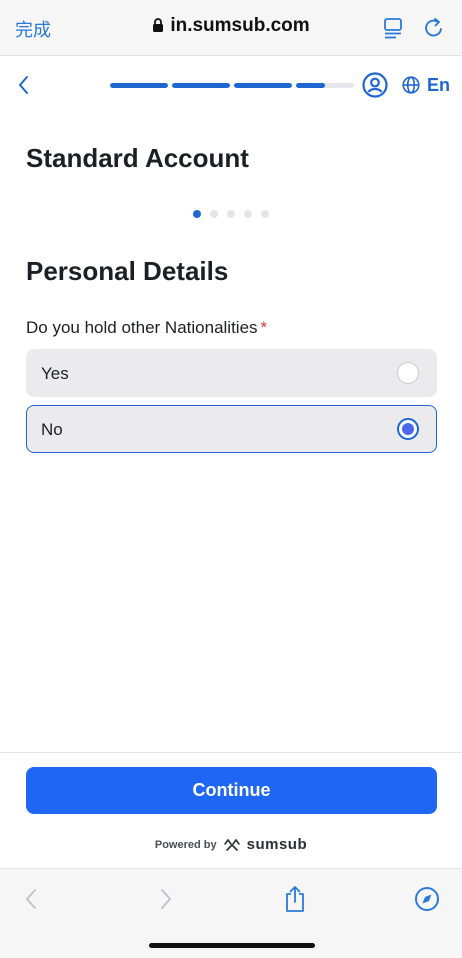 This screenshot has width=462, height=958. I want to click on progress-bar, so click(232, 85).